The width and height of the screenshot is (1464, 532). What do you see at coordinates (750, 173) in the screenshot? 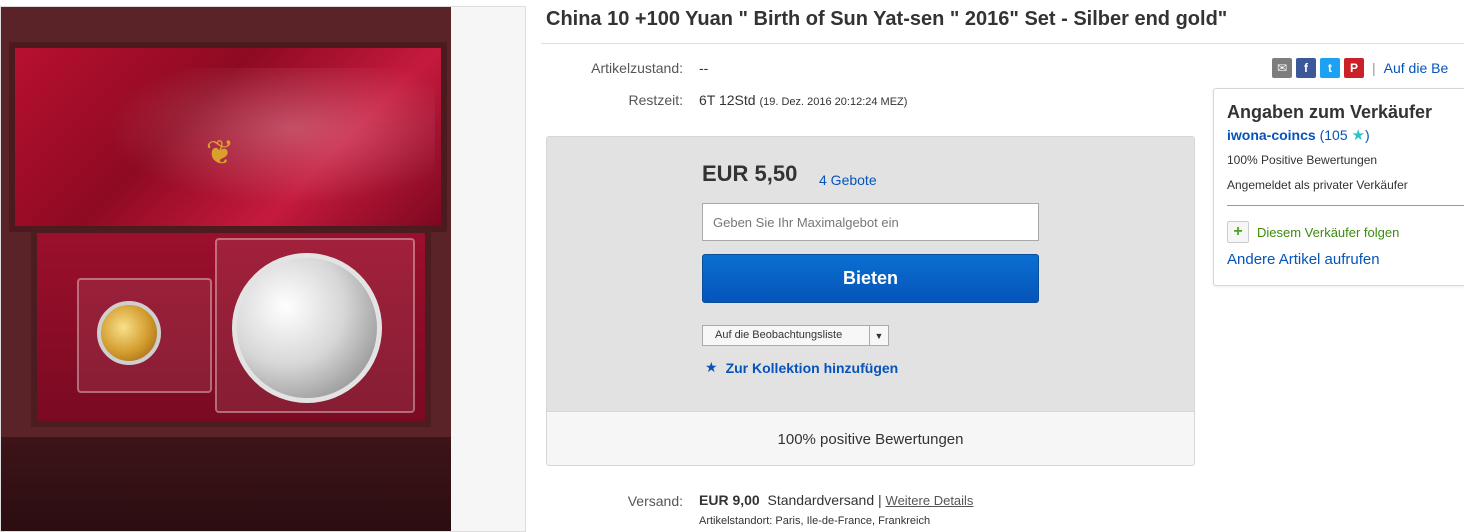
I see `current-price: EUR 5,50` at bounding box center [750, 173].